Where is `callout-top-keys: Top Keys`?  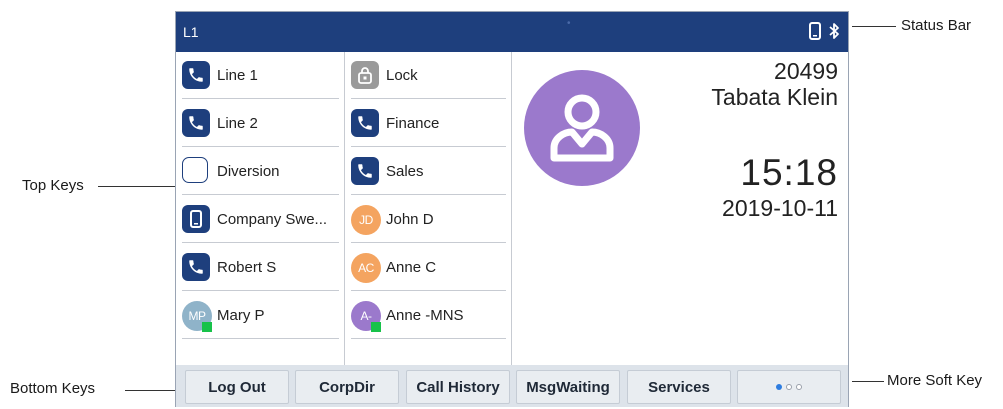 callout-top-keys: Top Keys is located at coordinates (53, 185).